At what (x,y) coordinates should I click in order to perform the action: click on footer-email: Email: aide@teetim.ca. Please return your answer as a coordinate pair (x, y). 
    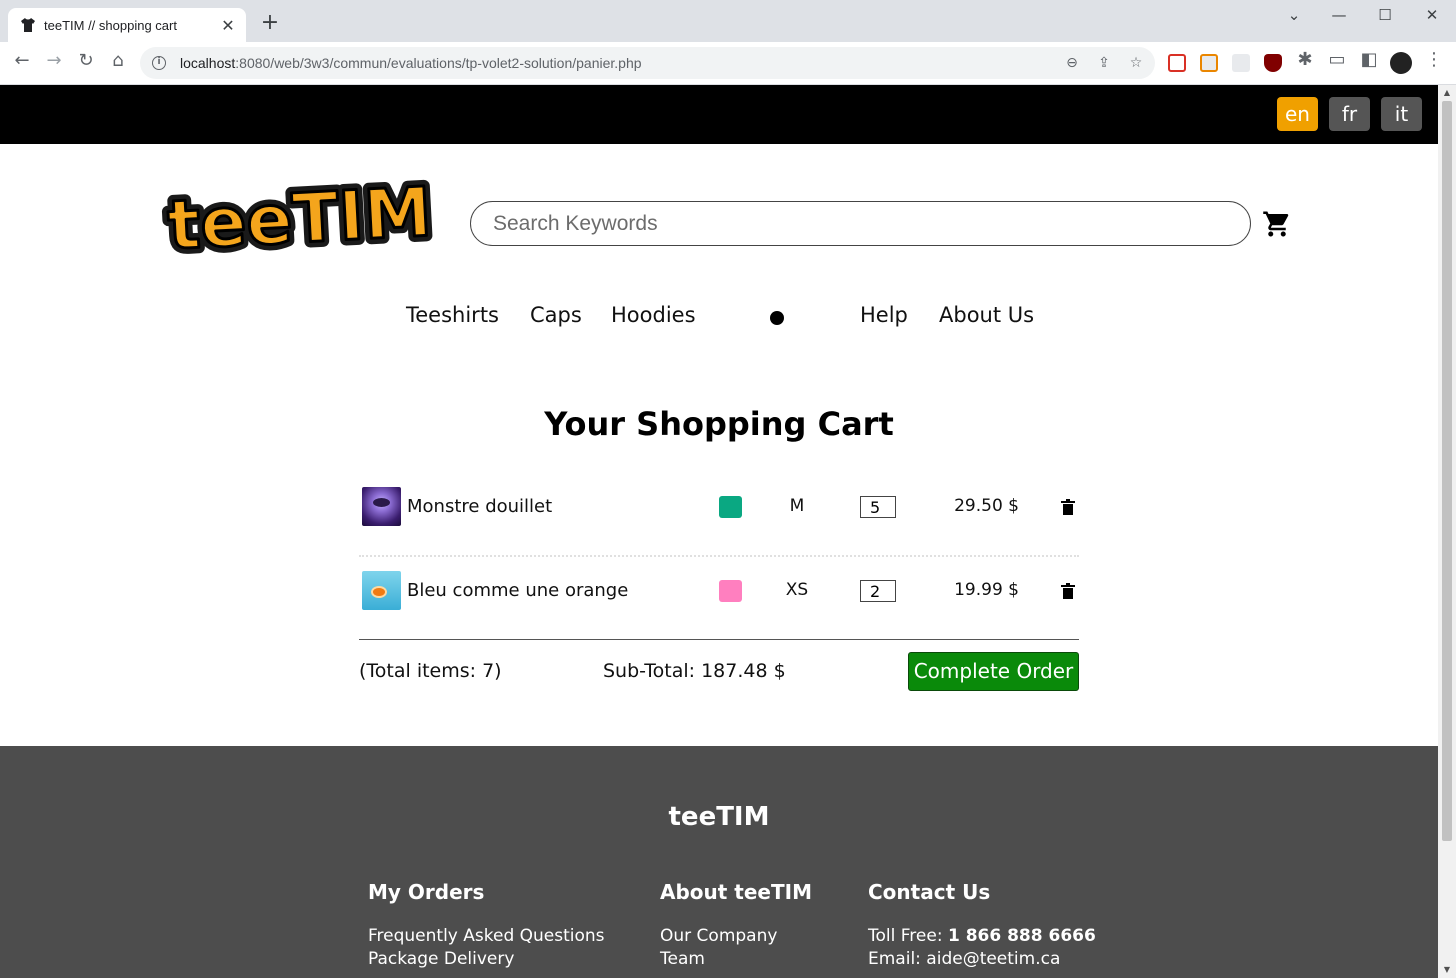
    Looking at the image, I should click on (964, 959).